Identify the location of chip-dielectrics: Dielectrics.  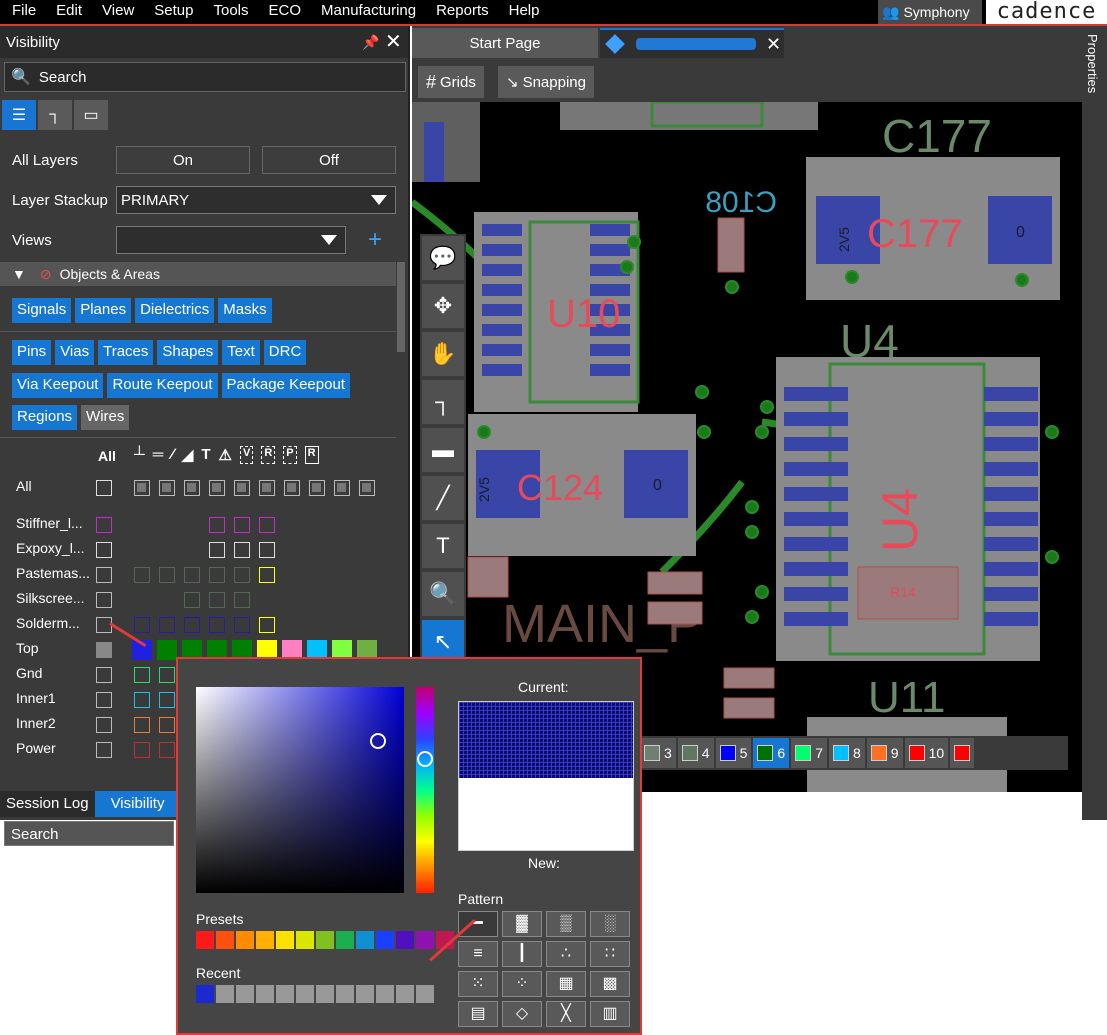
(175, 310).